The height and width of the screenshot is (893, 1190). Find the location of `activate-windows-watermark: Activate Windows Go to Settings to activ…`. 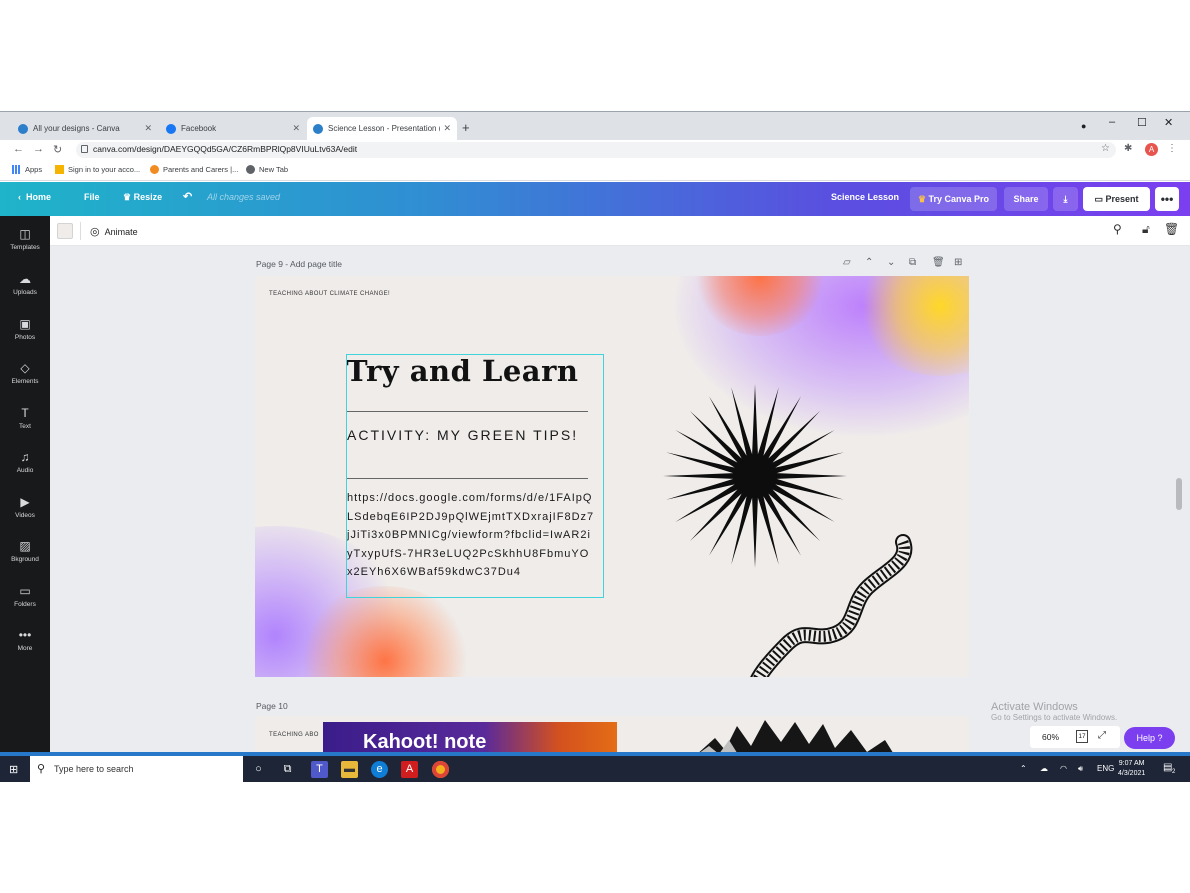

activate-windows-watermark: Activate Windows Go to Settings to activ… is located at coordinates (1054, 711).